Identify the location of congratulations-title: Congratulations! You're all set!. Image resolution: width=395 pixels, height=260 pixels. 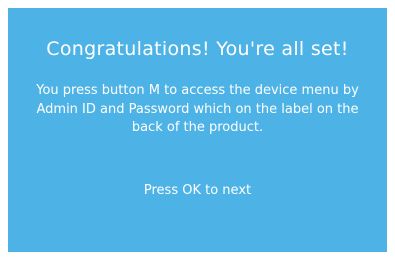
(197, 49).